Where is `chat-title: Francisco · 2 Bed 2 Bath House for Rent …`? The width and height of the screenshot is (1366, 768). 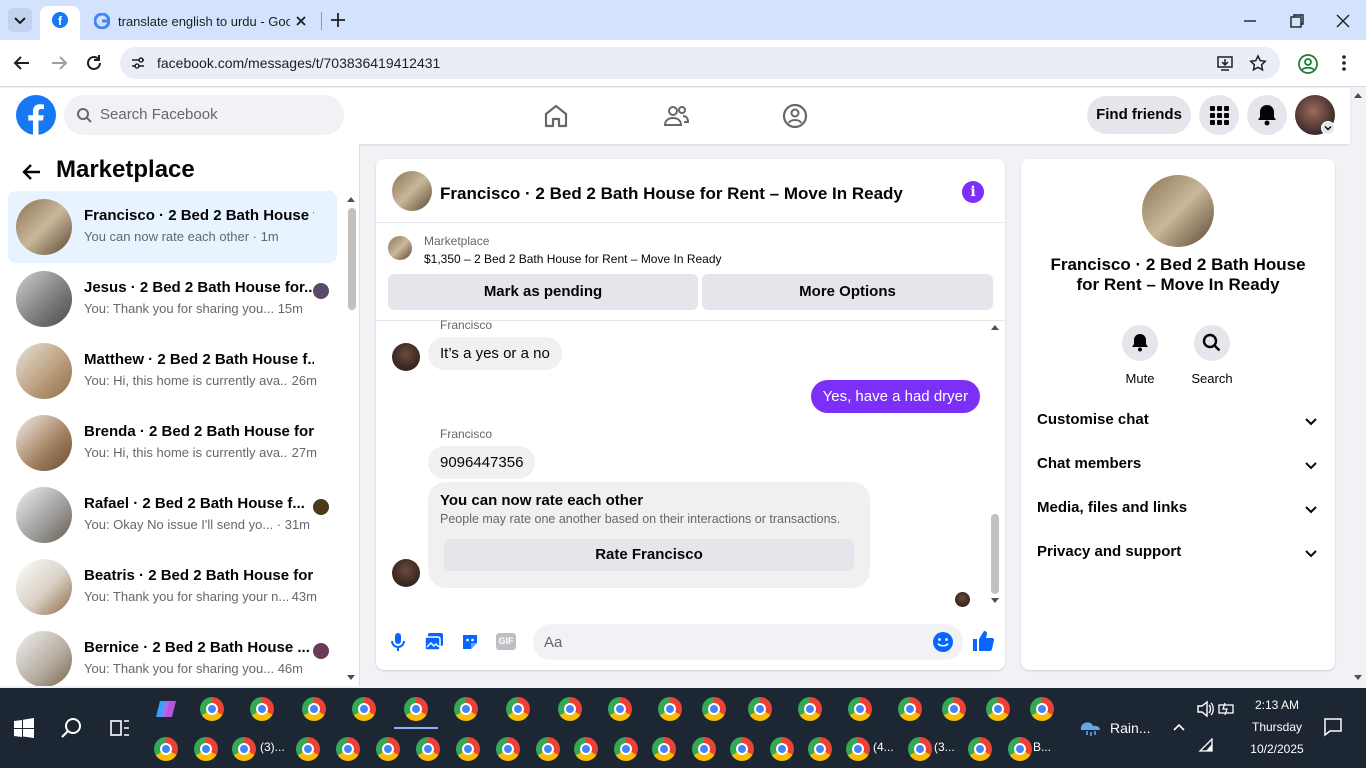
chat-title: Francisco · 2 Bed 2 Bath House for Rent … is located at coordinates (671, 194).